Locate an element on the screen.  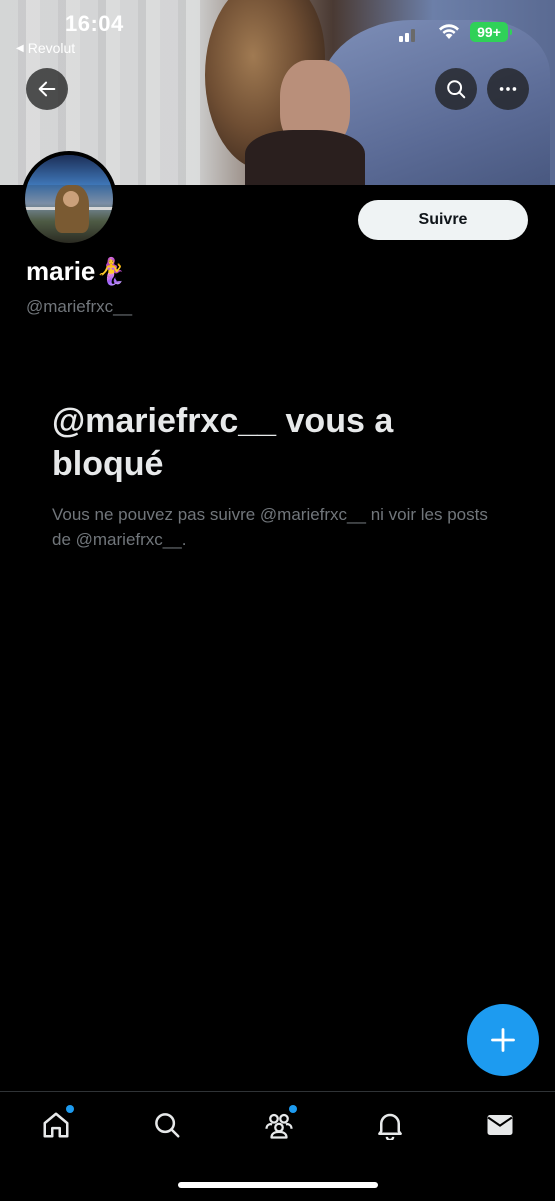
plus-icon is located at coordinates (503, 1040).